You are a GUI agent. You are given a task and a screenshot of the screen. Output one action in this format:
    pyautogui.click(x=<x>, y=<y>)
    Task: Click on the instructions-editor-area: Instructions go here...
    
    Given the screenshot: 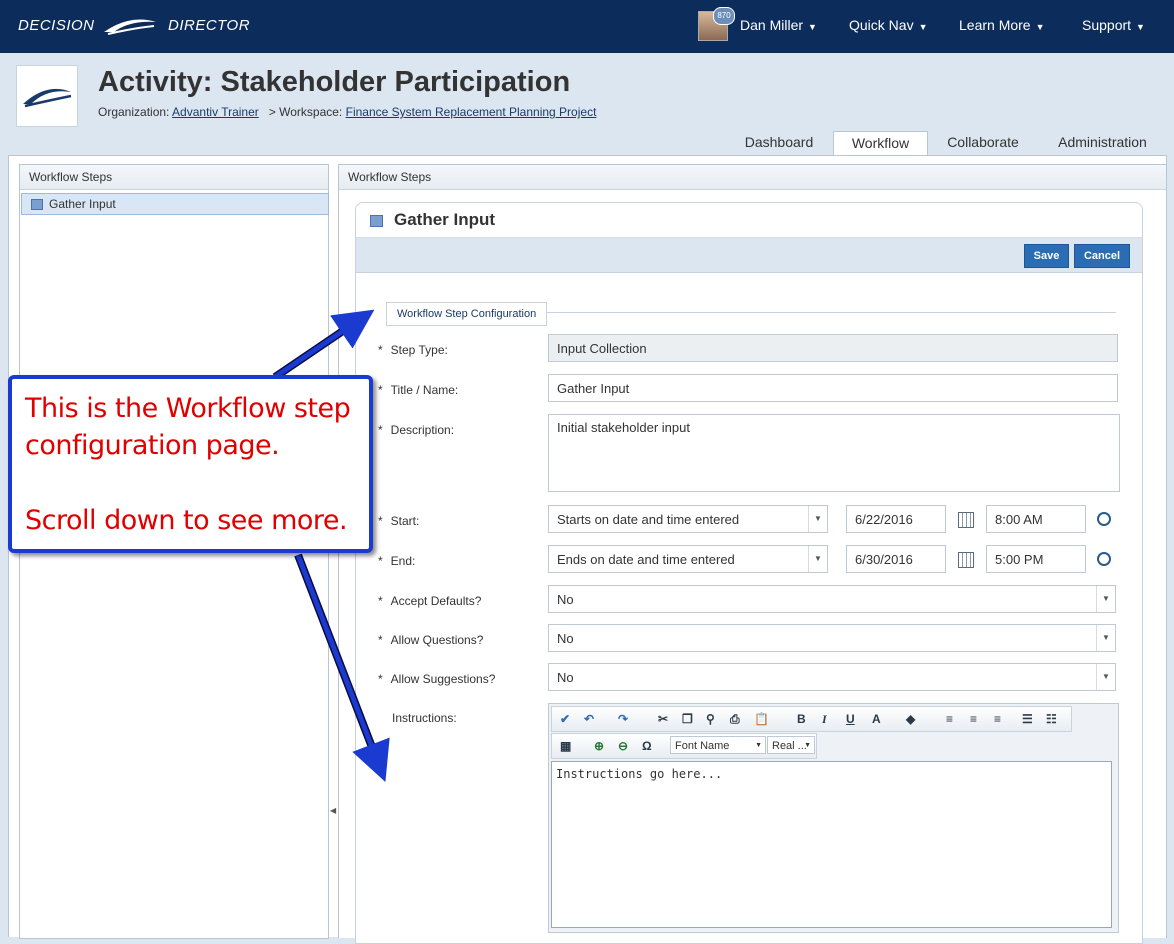 What is the action you would take?
    pyautogui.click(x=831, y=844)
    